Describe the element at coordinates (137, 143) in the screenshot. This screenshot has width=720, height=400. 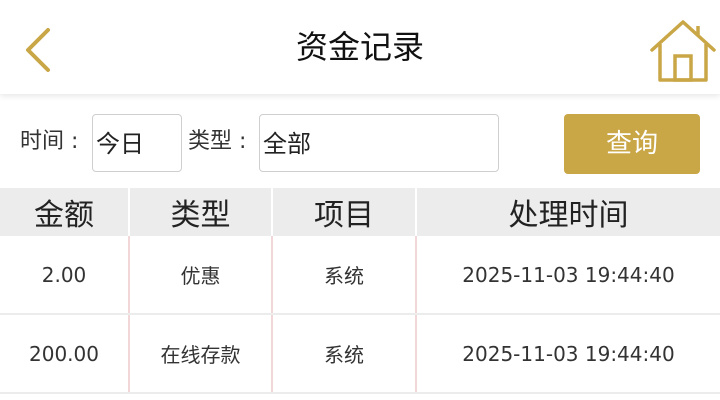
I see `time-select: 今日` at that location.